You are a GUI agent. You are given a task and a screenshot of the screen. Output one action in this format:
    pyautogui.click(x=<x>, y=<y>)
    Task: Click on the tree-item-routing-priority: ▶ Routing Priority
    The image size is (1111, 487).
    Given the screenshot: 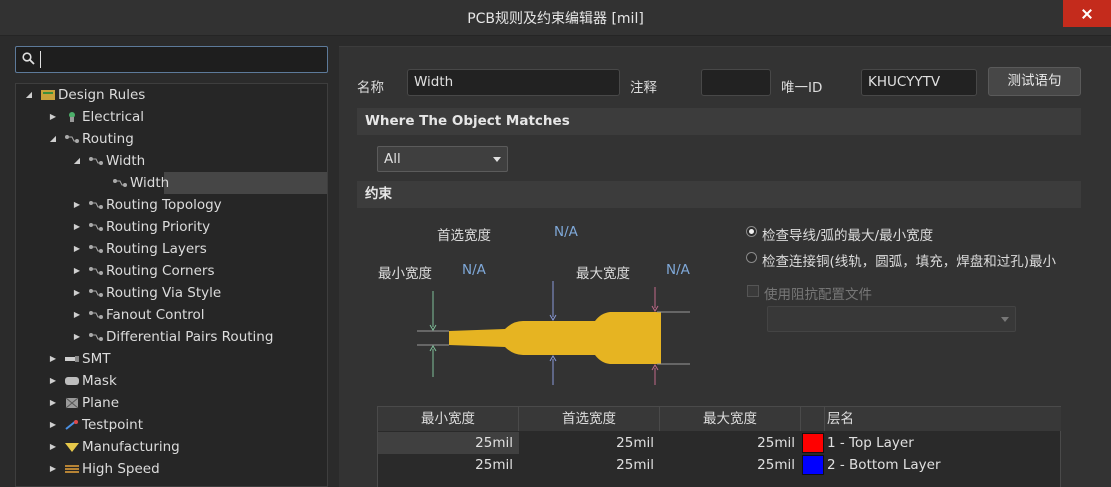 What is the action you would take?
    pyautogui.click(x=171, y=227)
    